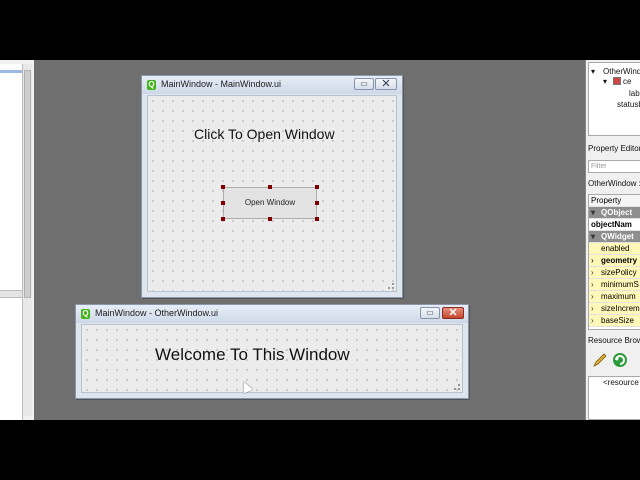 This screenshot has width=640, height=480. I want to click on property-row-geometry: › geometry, so click(614, 261).